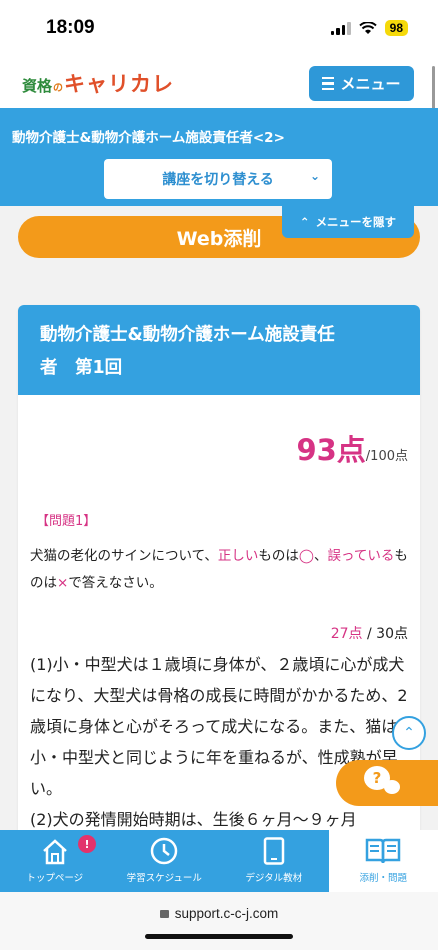 Image resolution: width=438 pixels, height=950 pixels. What do you see at coordinates (383, 878) in the screenshot?
I see `tab-label: 添削・問題` at bounding box center [383, 878].